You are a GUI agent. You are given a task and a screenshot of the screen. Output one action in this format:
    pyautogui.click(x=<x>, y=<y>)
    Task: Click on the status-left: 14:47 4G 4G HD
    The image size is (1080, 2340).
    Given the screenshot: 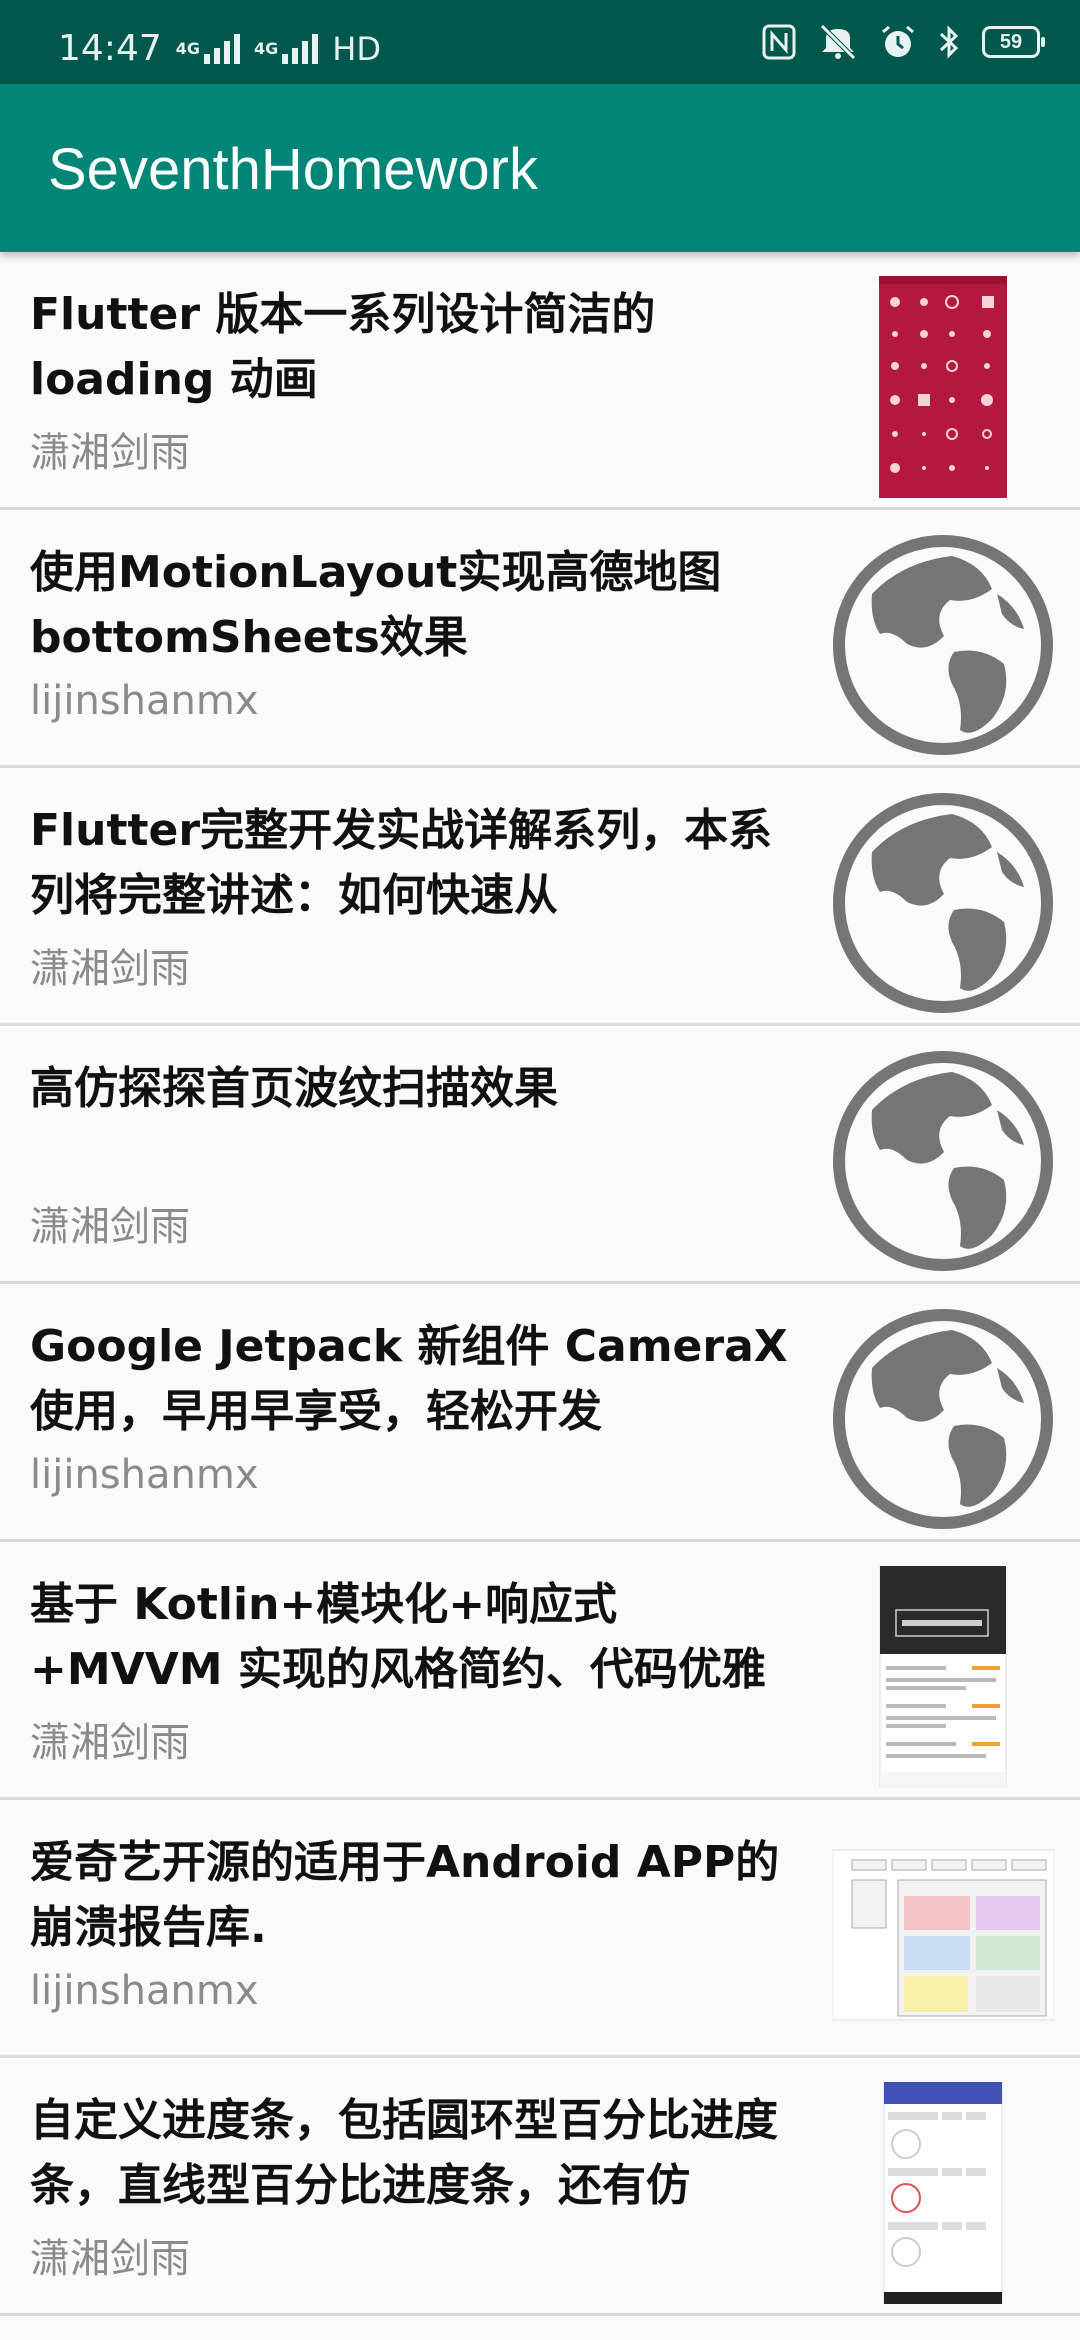 What is the action you would take?
    pyautogui.click(x=219, y=48)
    